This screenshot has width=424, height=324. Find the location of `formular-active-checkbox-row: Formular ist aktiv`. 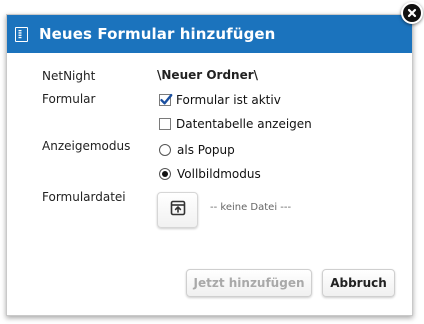

formular-active-checkbox-row: Formular ist aktiv is located at coordinates (220, 100).